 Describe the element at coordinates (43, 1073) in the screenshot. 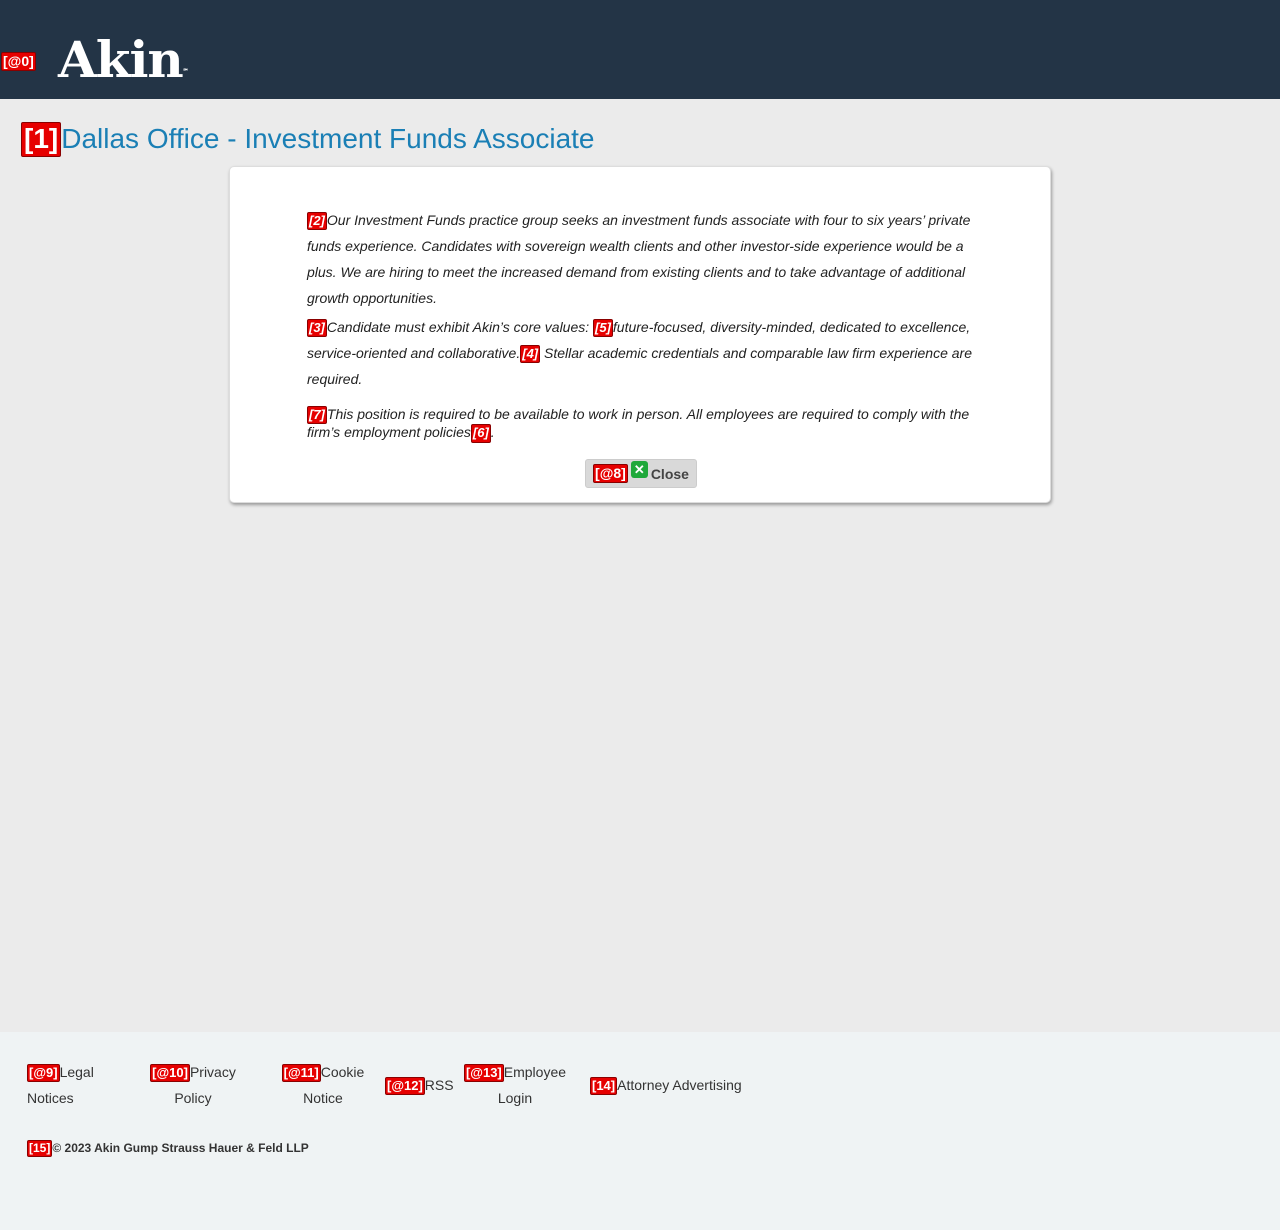

I see `element-marker: [@9]` at that location.